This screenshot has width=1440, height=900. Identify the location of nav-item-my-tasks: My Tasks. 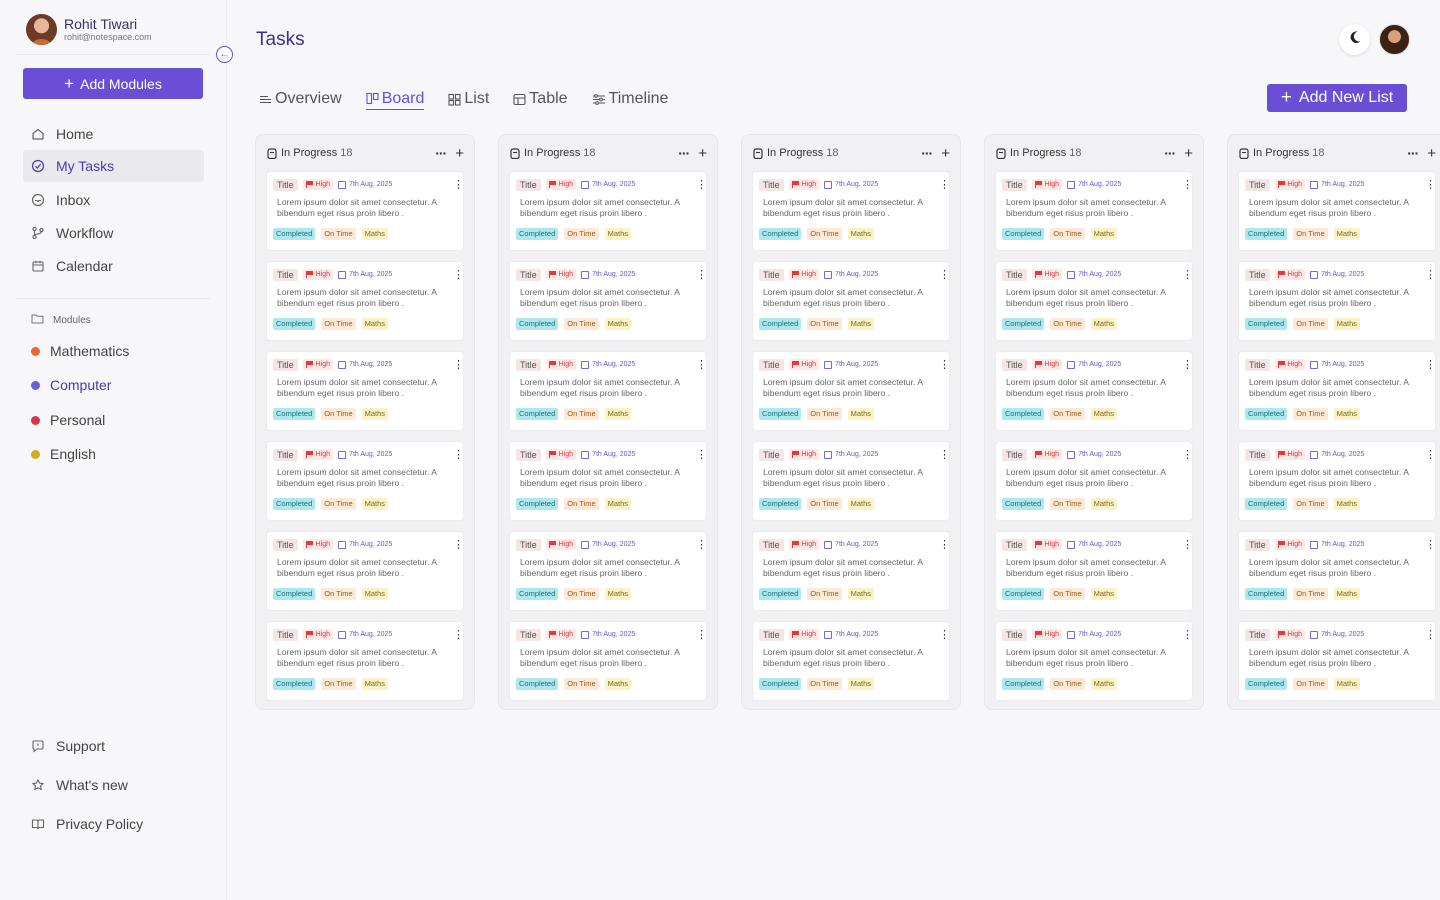
(113, 166).